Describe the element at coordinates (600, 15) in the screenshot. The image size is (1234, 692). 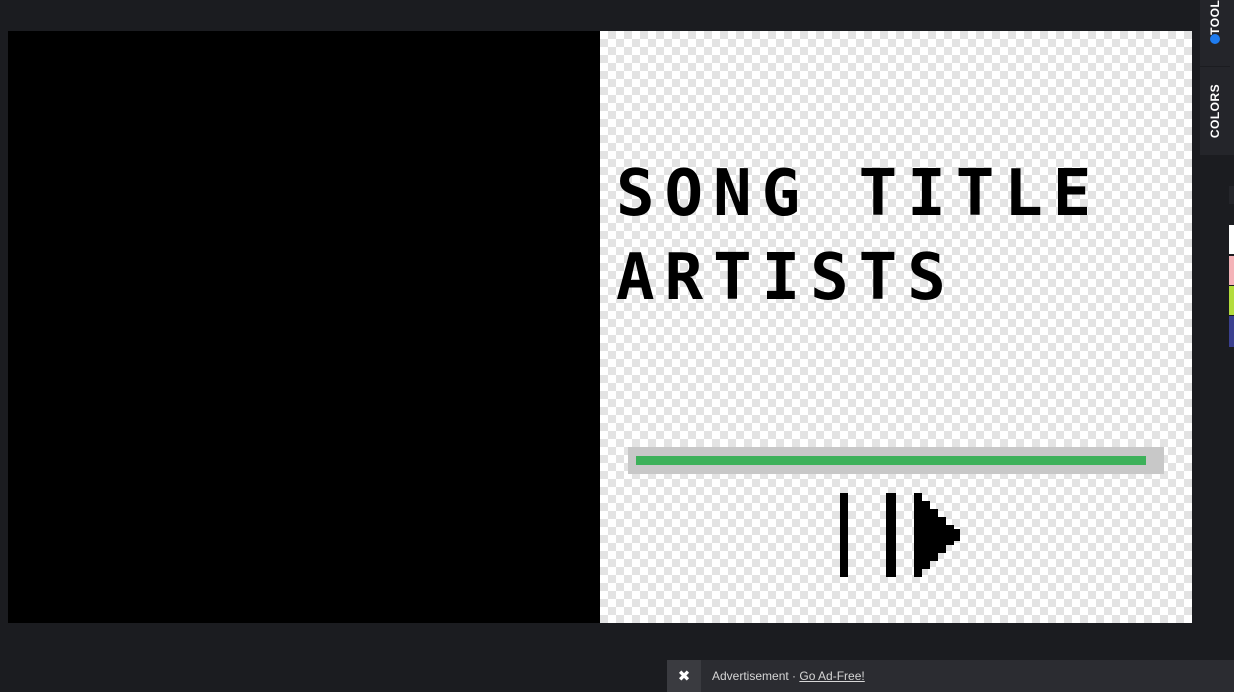
I see `top-bar` at that location.